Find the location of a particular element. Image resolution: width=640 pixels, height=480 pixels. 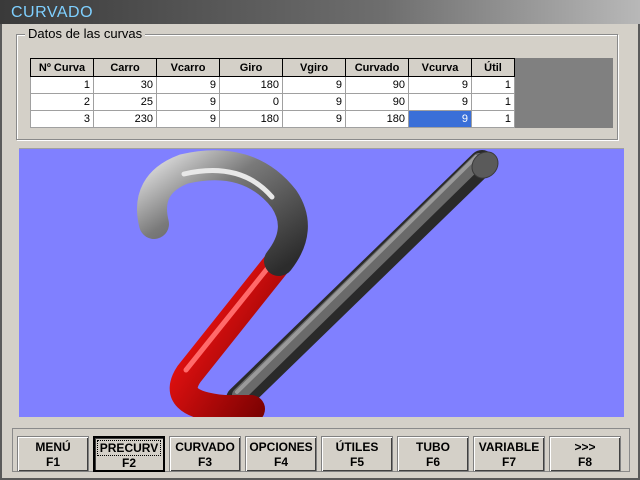

table-cell-selected: 9 is located at coordinates (440, 119).